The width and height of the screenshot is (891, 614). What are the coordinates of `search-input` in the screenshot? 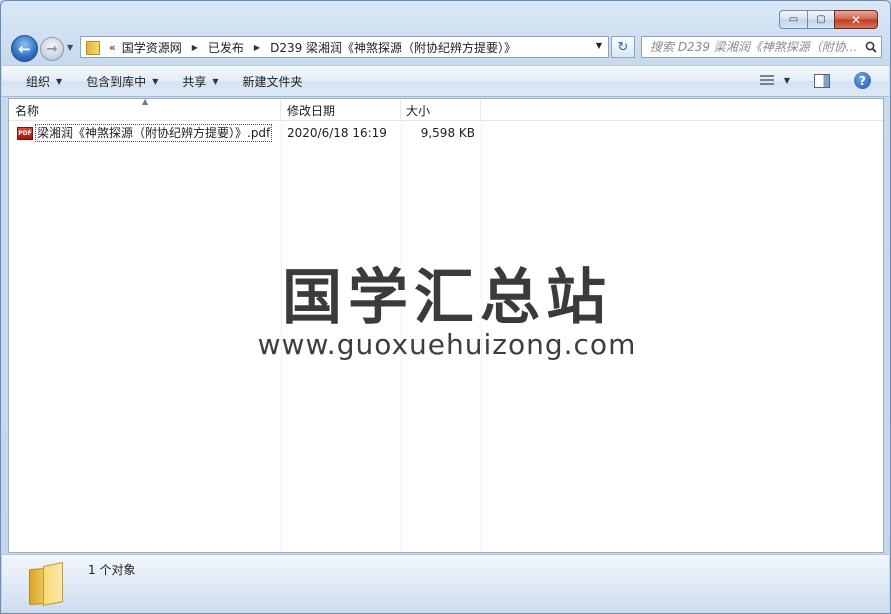 It's located at (755, 47).